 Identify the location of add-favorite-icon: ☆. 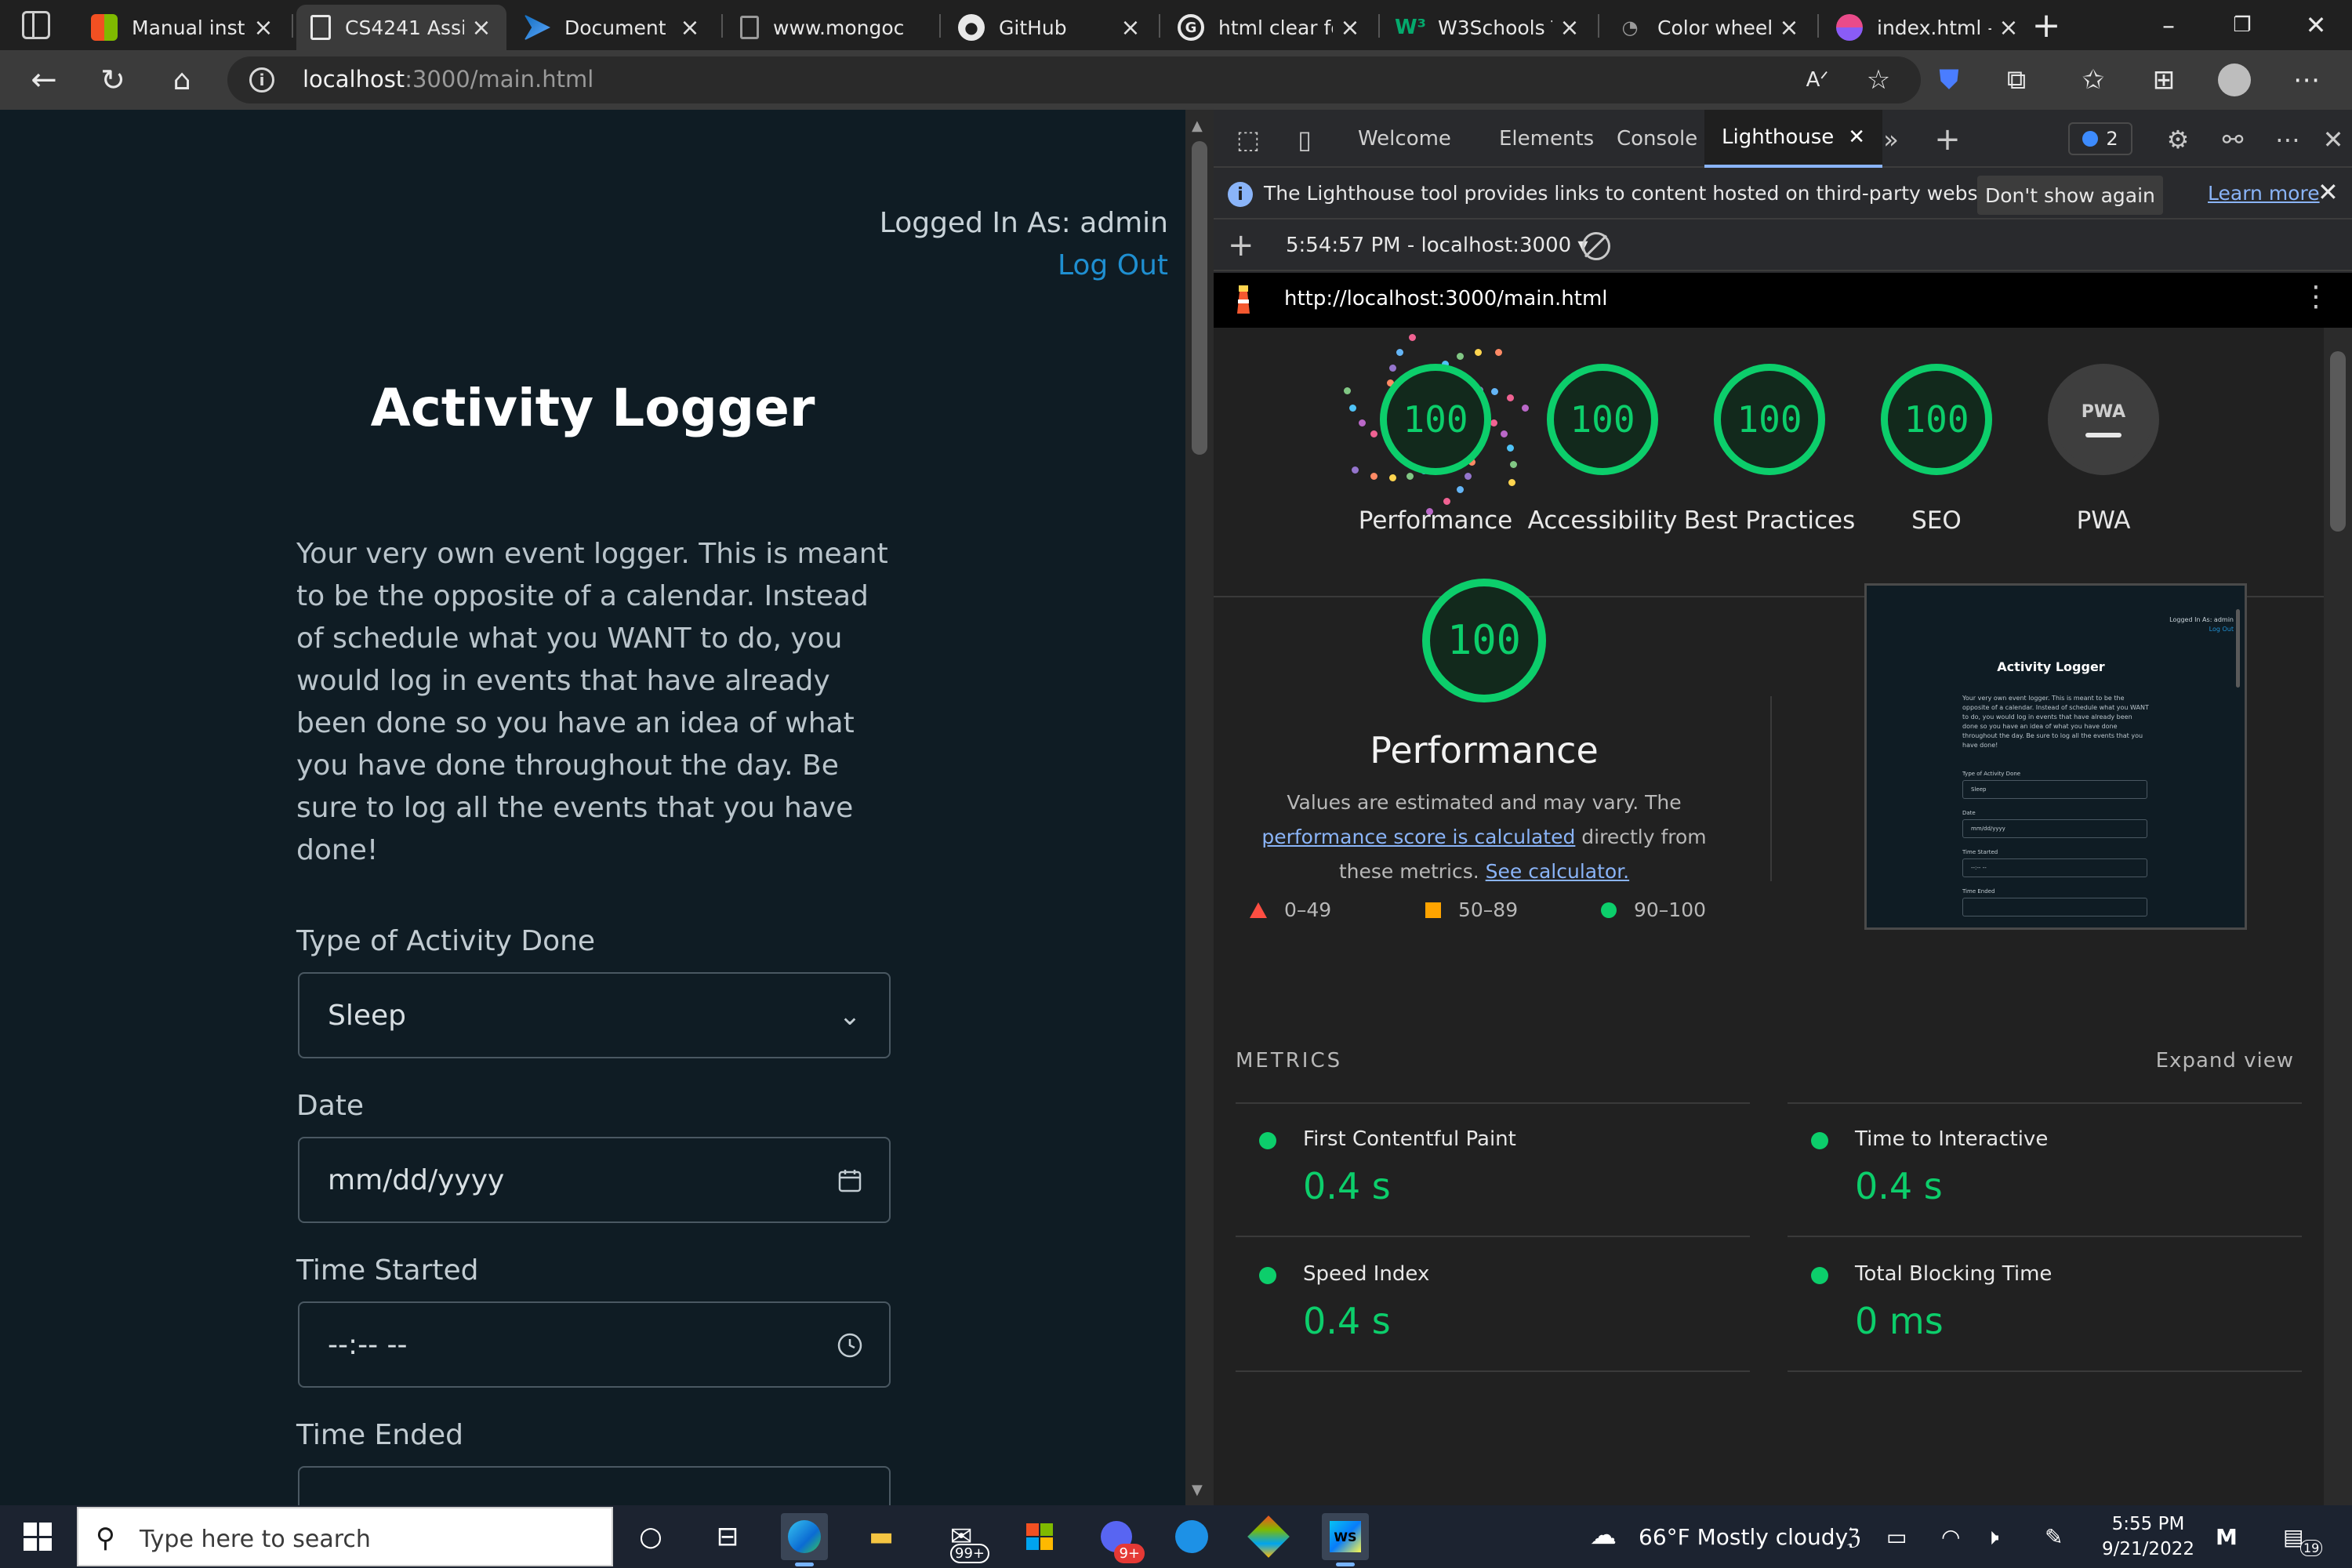
(1878, 80).